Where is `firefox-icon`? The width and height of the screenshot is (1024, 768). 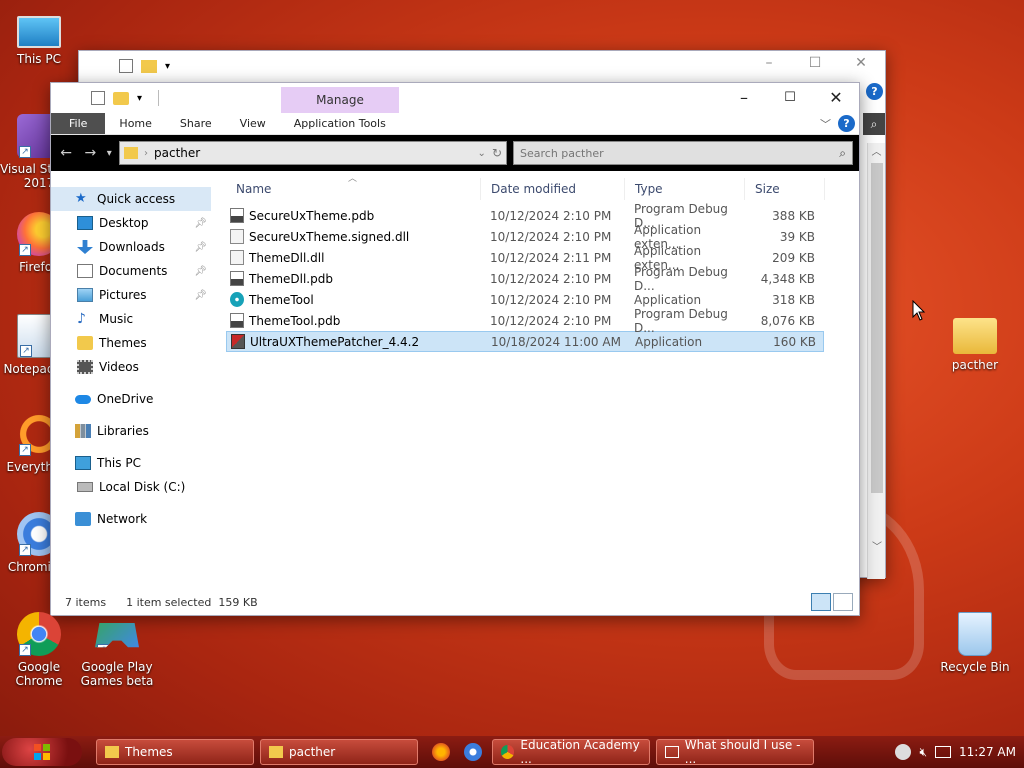
firefox-icon is located at coordinates (441, 752).